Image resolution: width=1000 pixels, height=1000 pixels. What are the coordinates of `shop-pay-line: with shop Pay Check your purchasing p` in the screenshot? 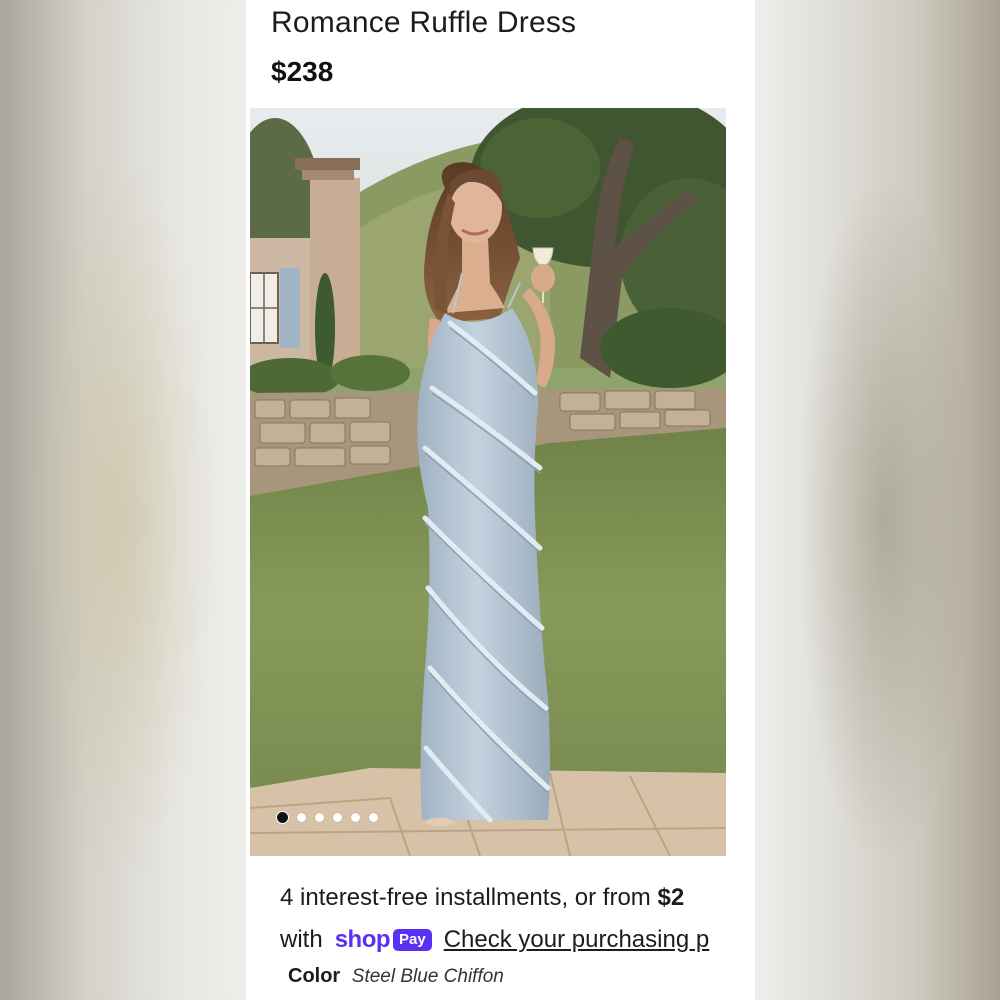 It's located at (494, 940).